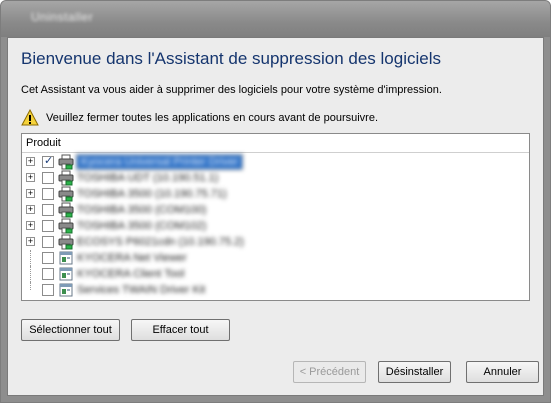  I want to click on item-label: KYOCERA Client Tool, so click(131, 274).